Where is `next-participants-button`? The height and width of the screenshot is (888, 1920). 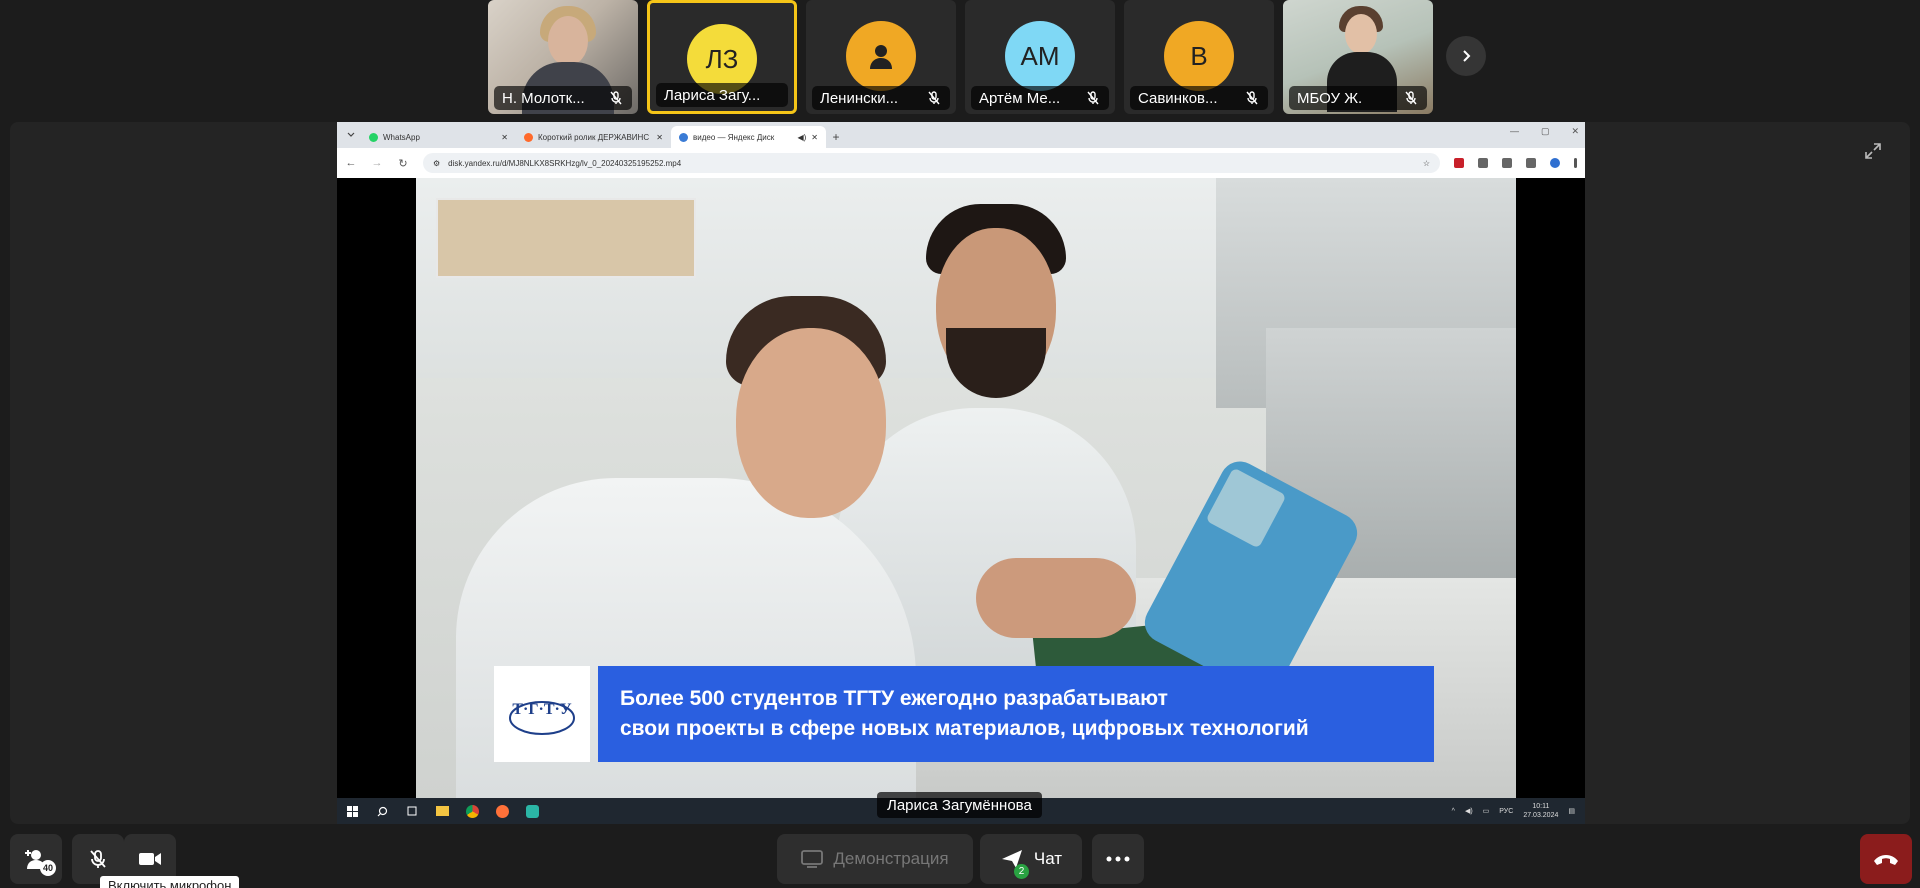
next-participants-button is located at coordinates (1466, 56).